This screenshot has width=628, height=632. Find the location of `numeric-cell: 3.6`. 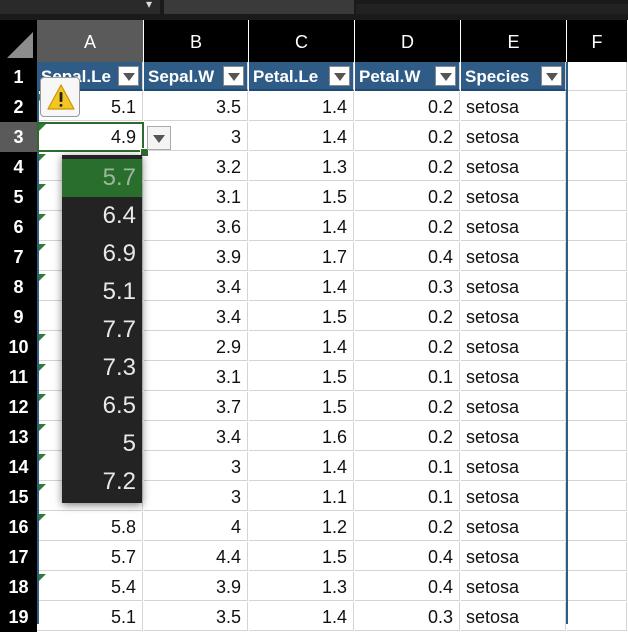

numeric-cell: 3.6 is located at coordinates (196, 226).